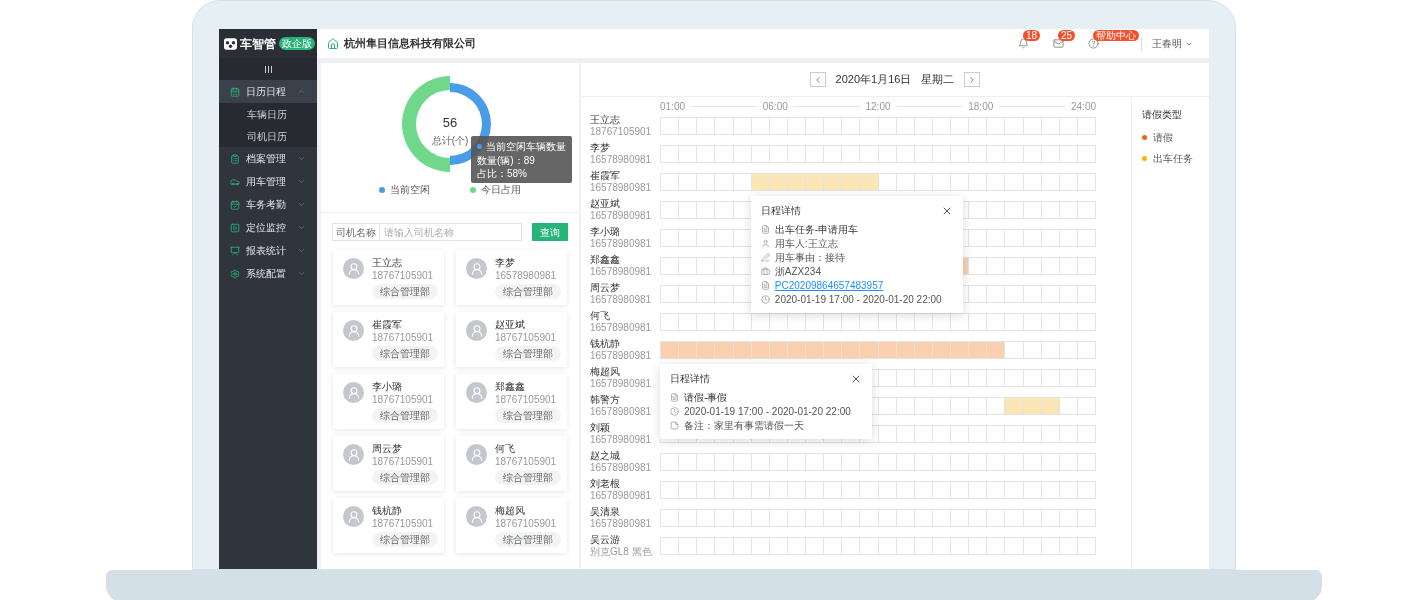  What do you see at coordinates (1093, 43) in the screenshot?
I see `help-icon` at bounding box center [1093, 43].